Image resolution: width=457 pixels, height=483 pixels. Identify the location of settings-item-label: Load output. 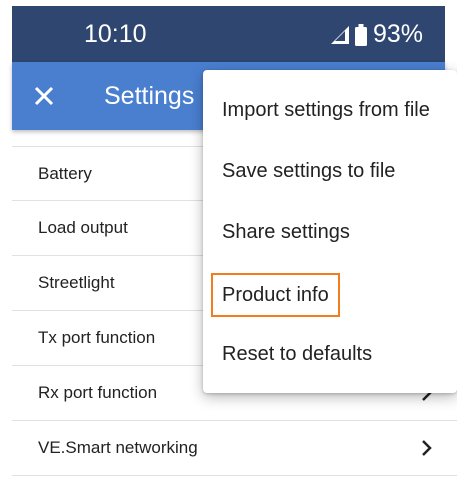
(83, 227).